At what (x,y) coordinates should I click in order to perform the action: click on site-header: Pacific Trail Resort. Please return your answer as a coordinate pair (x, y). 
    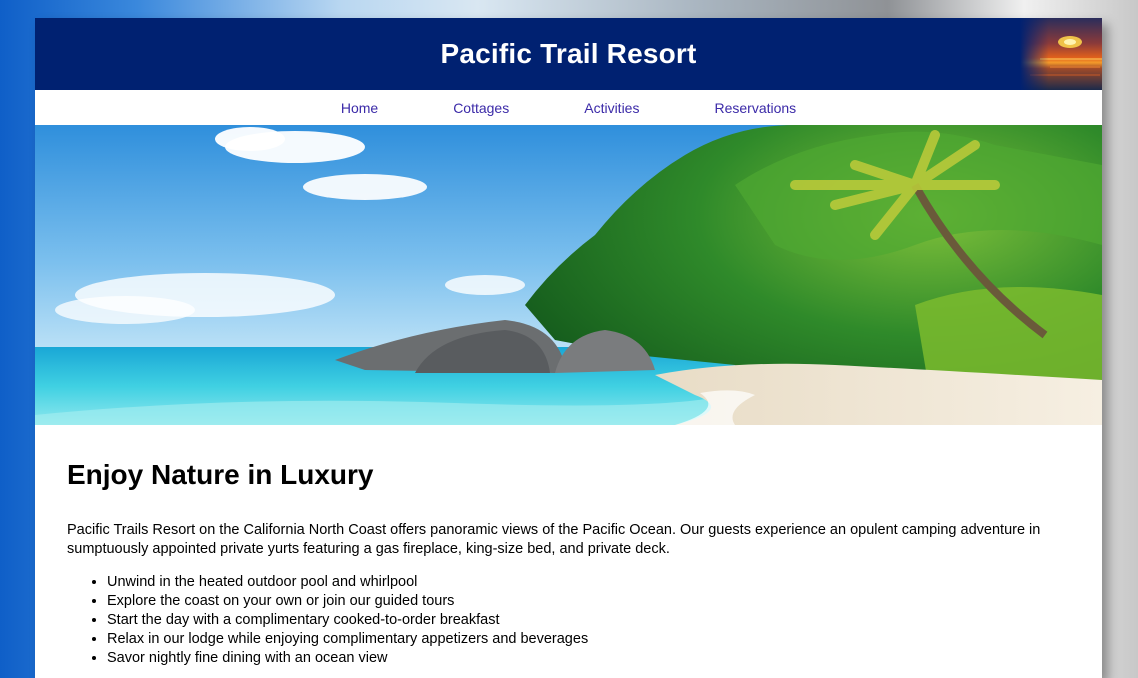
    Looking at the image, I should click on (568, 54).